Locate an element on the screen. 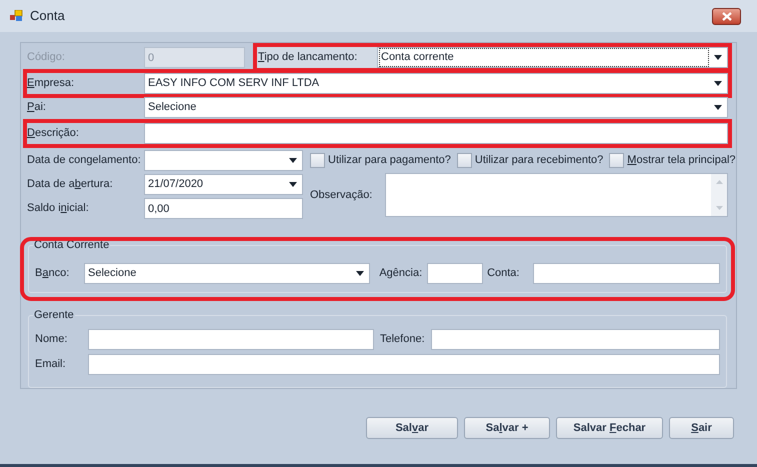 The image size is (757, 467). field-label: Data de congelamento: is located at coordinates (84, 160).